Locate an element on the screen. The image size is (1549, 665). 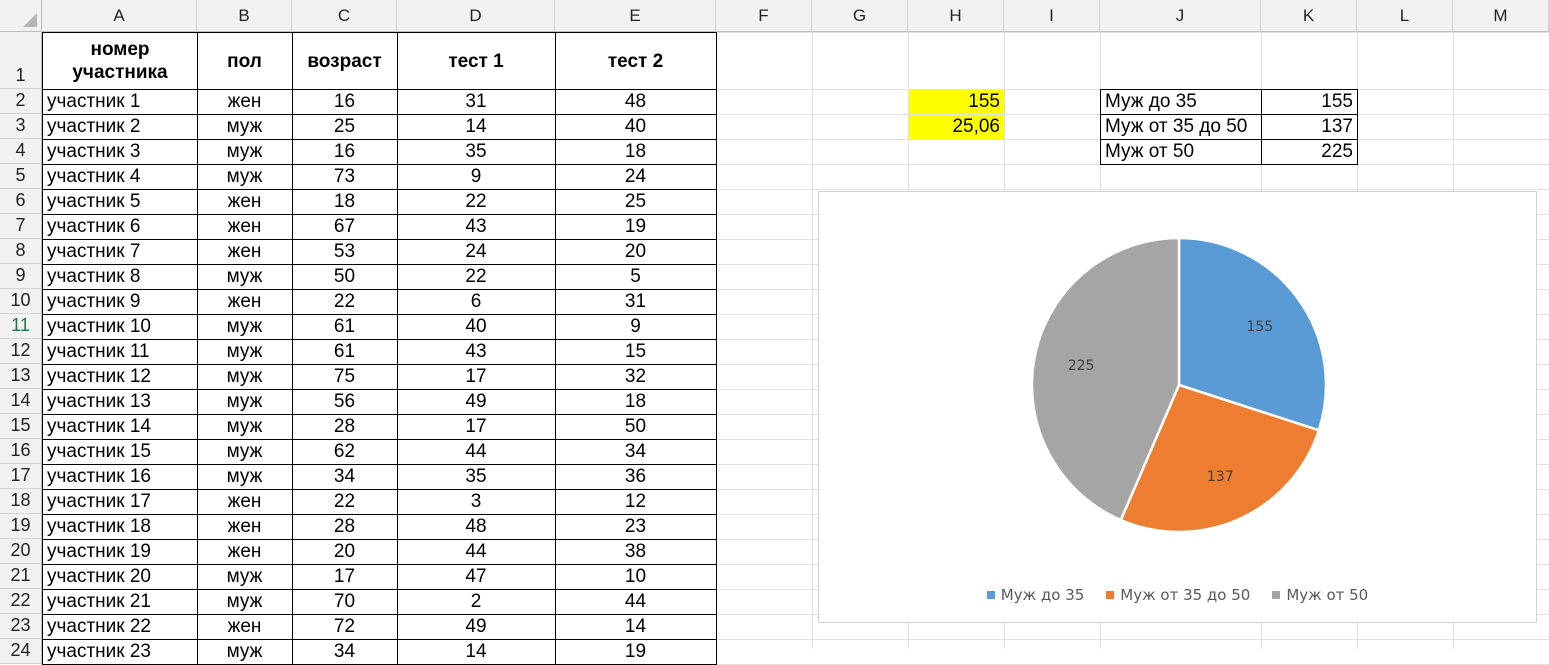
participant-name-cell: участник 15 is located at coordinates (120, 452).